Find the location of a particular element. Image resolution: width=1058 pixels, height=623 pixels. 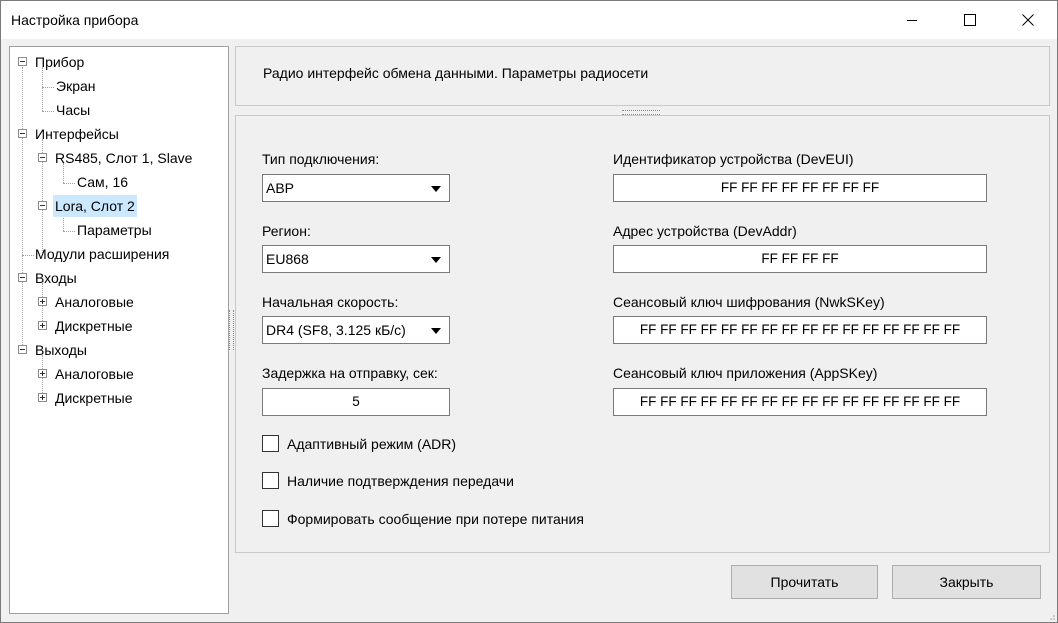

confirm-checkbox-label: Наличие подтверждения передачи is located at coordinates (400, 481).